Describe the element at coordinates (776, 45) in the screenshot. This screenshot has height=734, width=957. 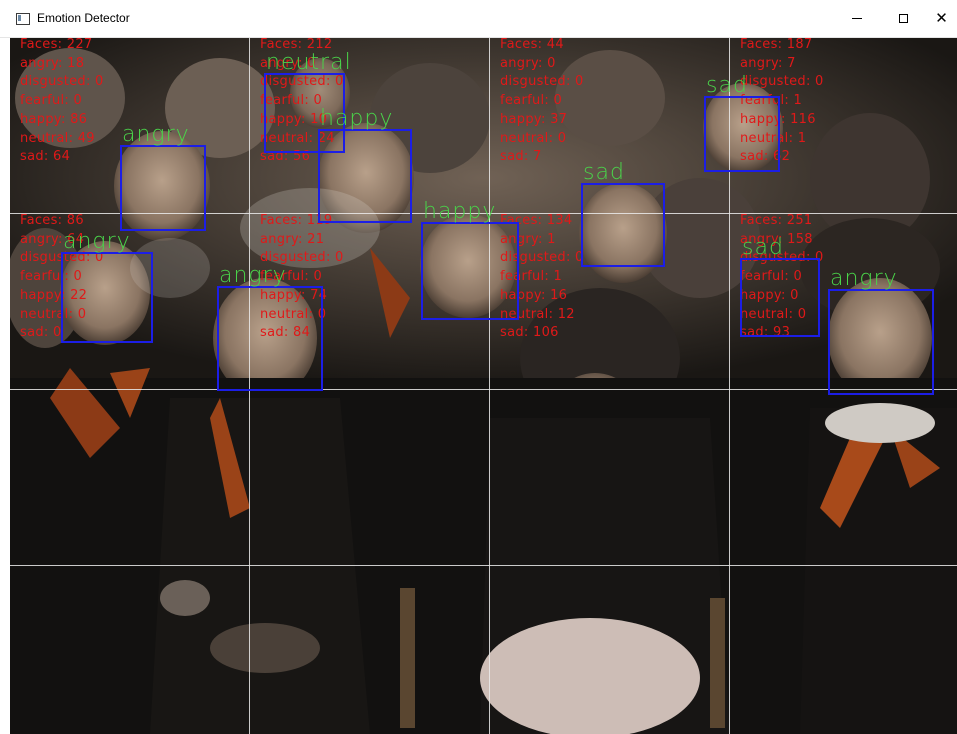
I see `stat-faces: Faces: 187` at that location.